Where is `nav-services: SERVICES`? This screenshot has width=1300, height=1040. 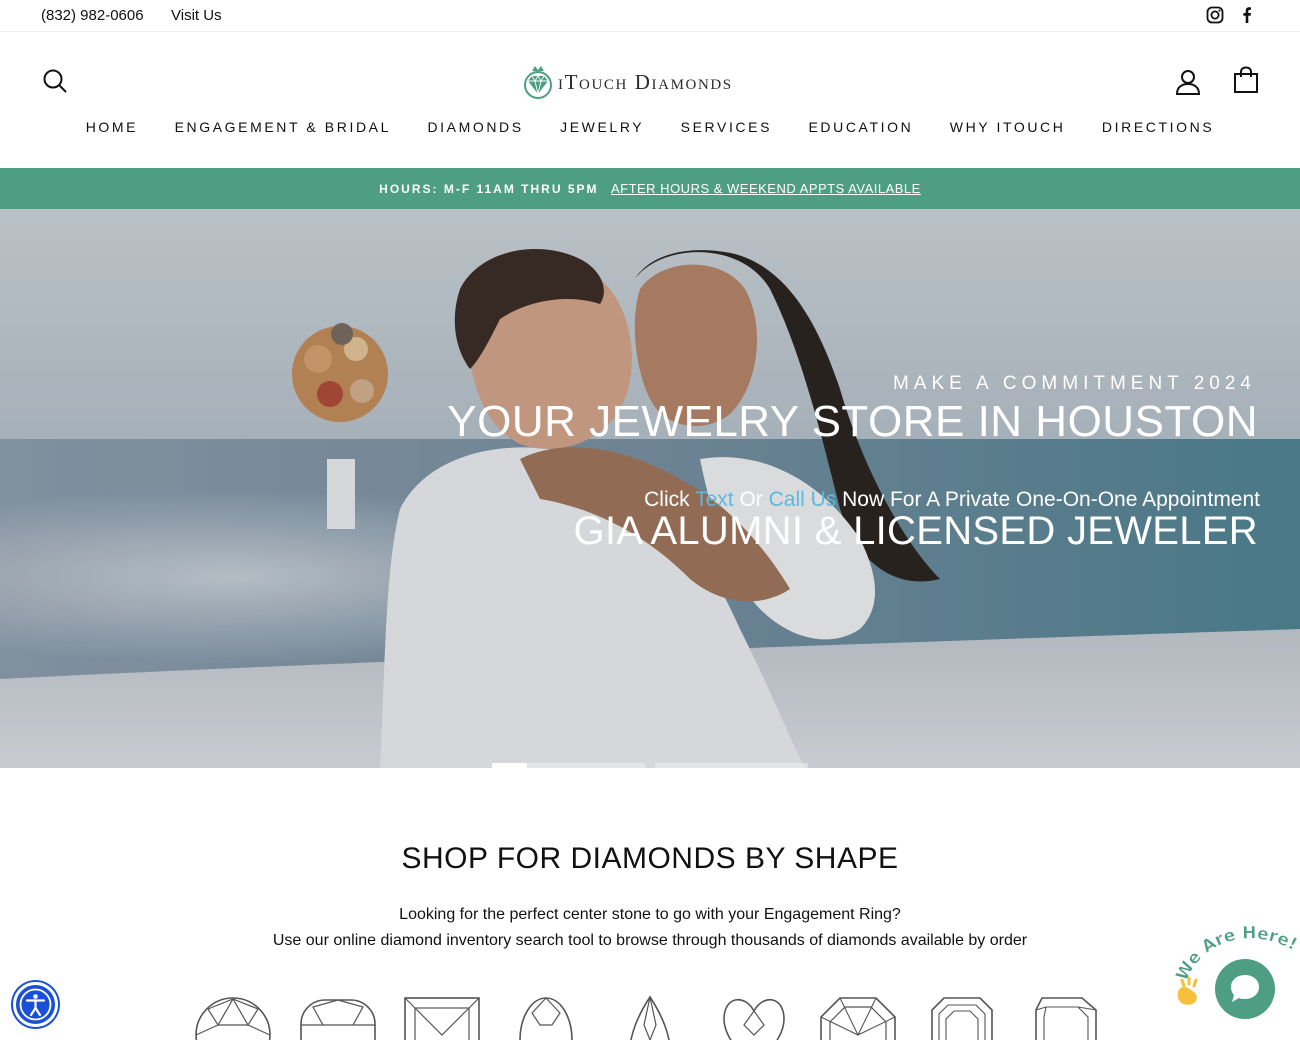 nav-services: SERVICES is located at coordinates (726, 127).